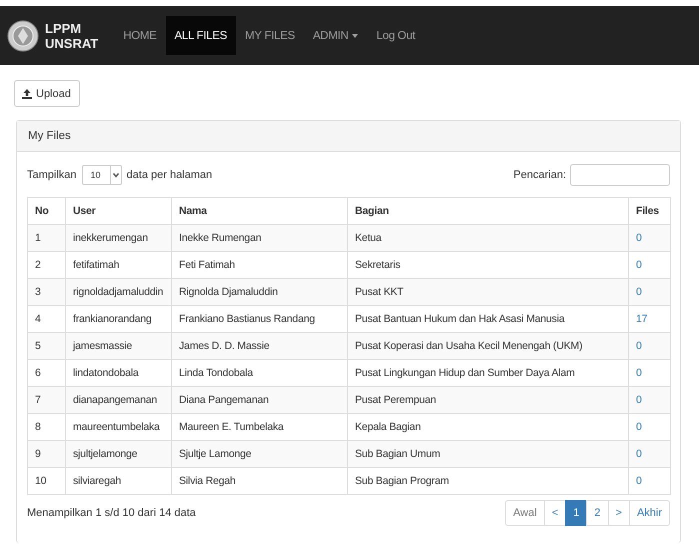 This screenshot has width=699, height=544. I want to click on table-cell: 10, so click(47, 481).